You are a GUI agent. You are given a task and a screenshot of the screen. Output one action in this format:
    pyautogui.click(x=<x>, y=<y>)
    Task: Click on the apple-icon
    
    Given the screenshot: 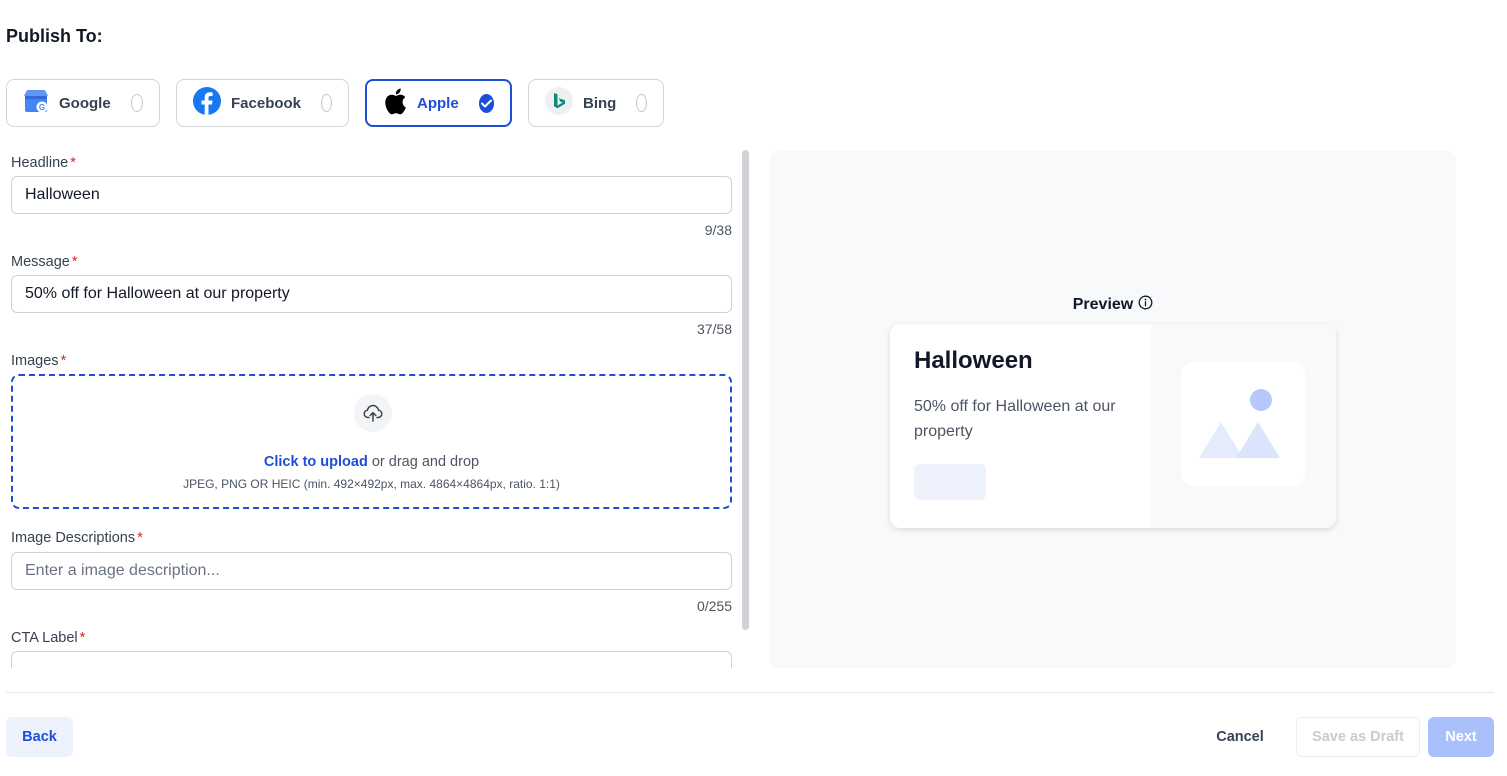 What is the action you would take?
    pyautogui.click(x=395, y=103)
    